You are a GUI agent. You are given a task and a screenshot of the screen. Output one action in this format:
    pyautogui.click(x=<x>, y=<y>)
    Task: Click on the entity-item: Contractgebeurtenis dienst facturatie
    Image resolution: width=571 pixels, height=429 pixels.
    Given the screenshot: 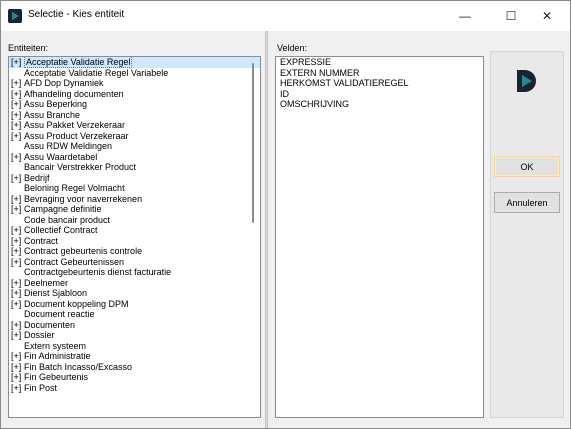 What is the action you would take?
    pyautogui.click(x=134, y=272)
    